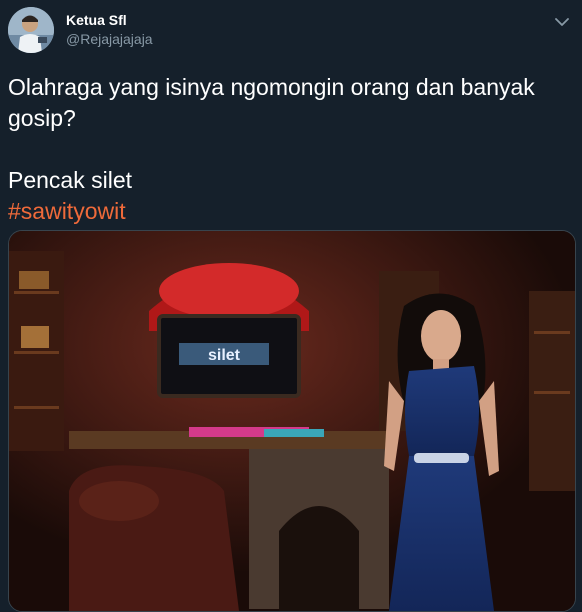 This screenshot has width=582, height=612. What do you see at coordinates (288, 211) in the screenshot?
I see `hashtag-link: #sawityowit` at bounding box center [288, 211].